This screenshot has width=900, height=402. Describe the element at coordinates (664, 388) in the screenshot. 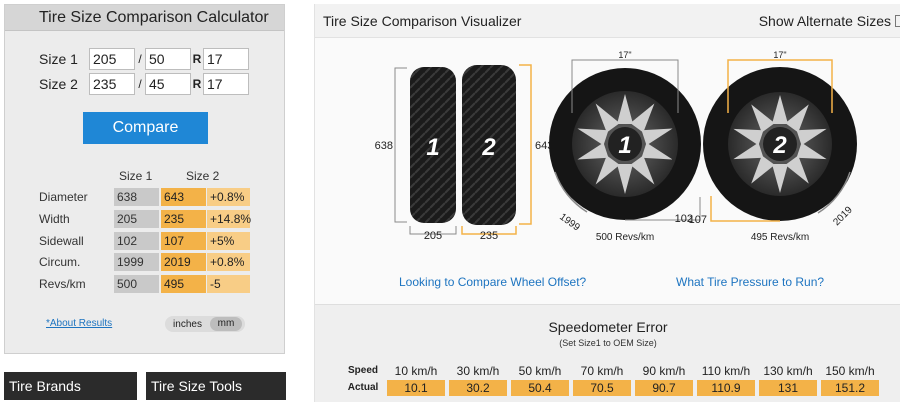

I see `actual-value: 90.7` at that location.